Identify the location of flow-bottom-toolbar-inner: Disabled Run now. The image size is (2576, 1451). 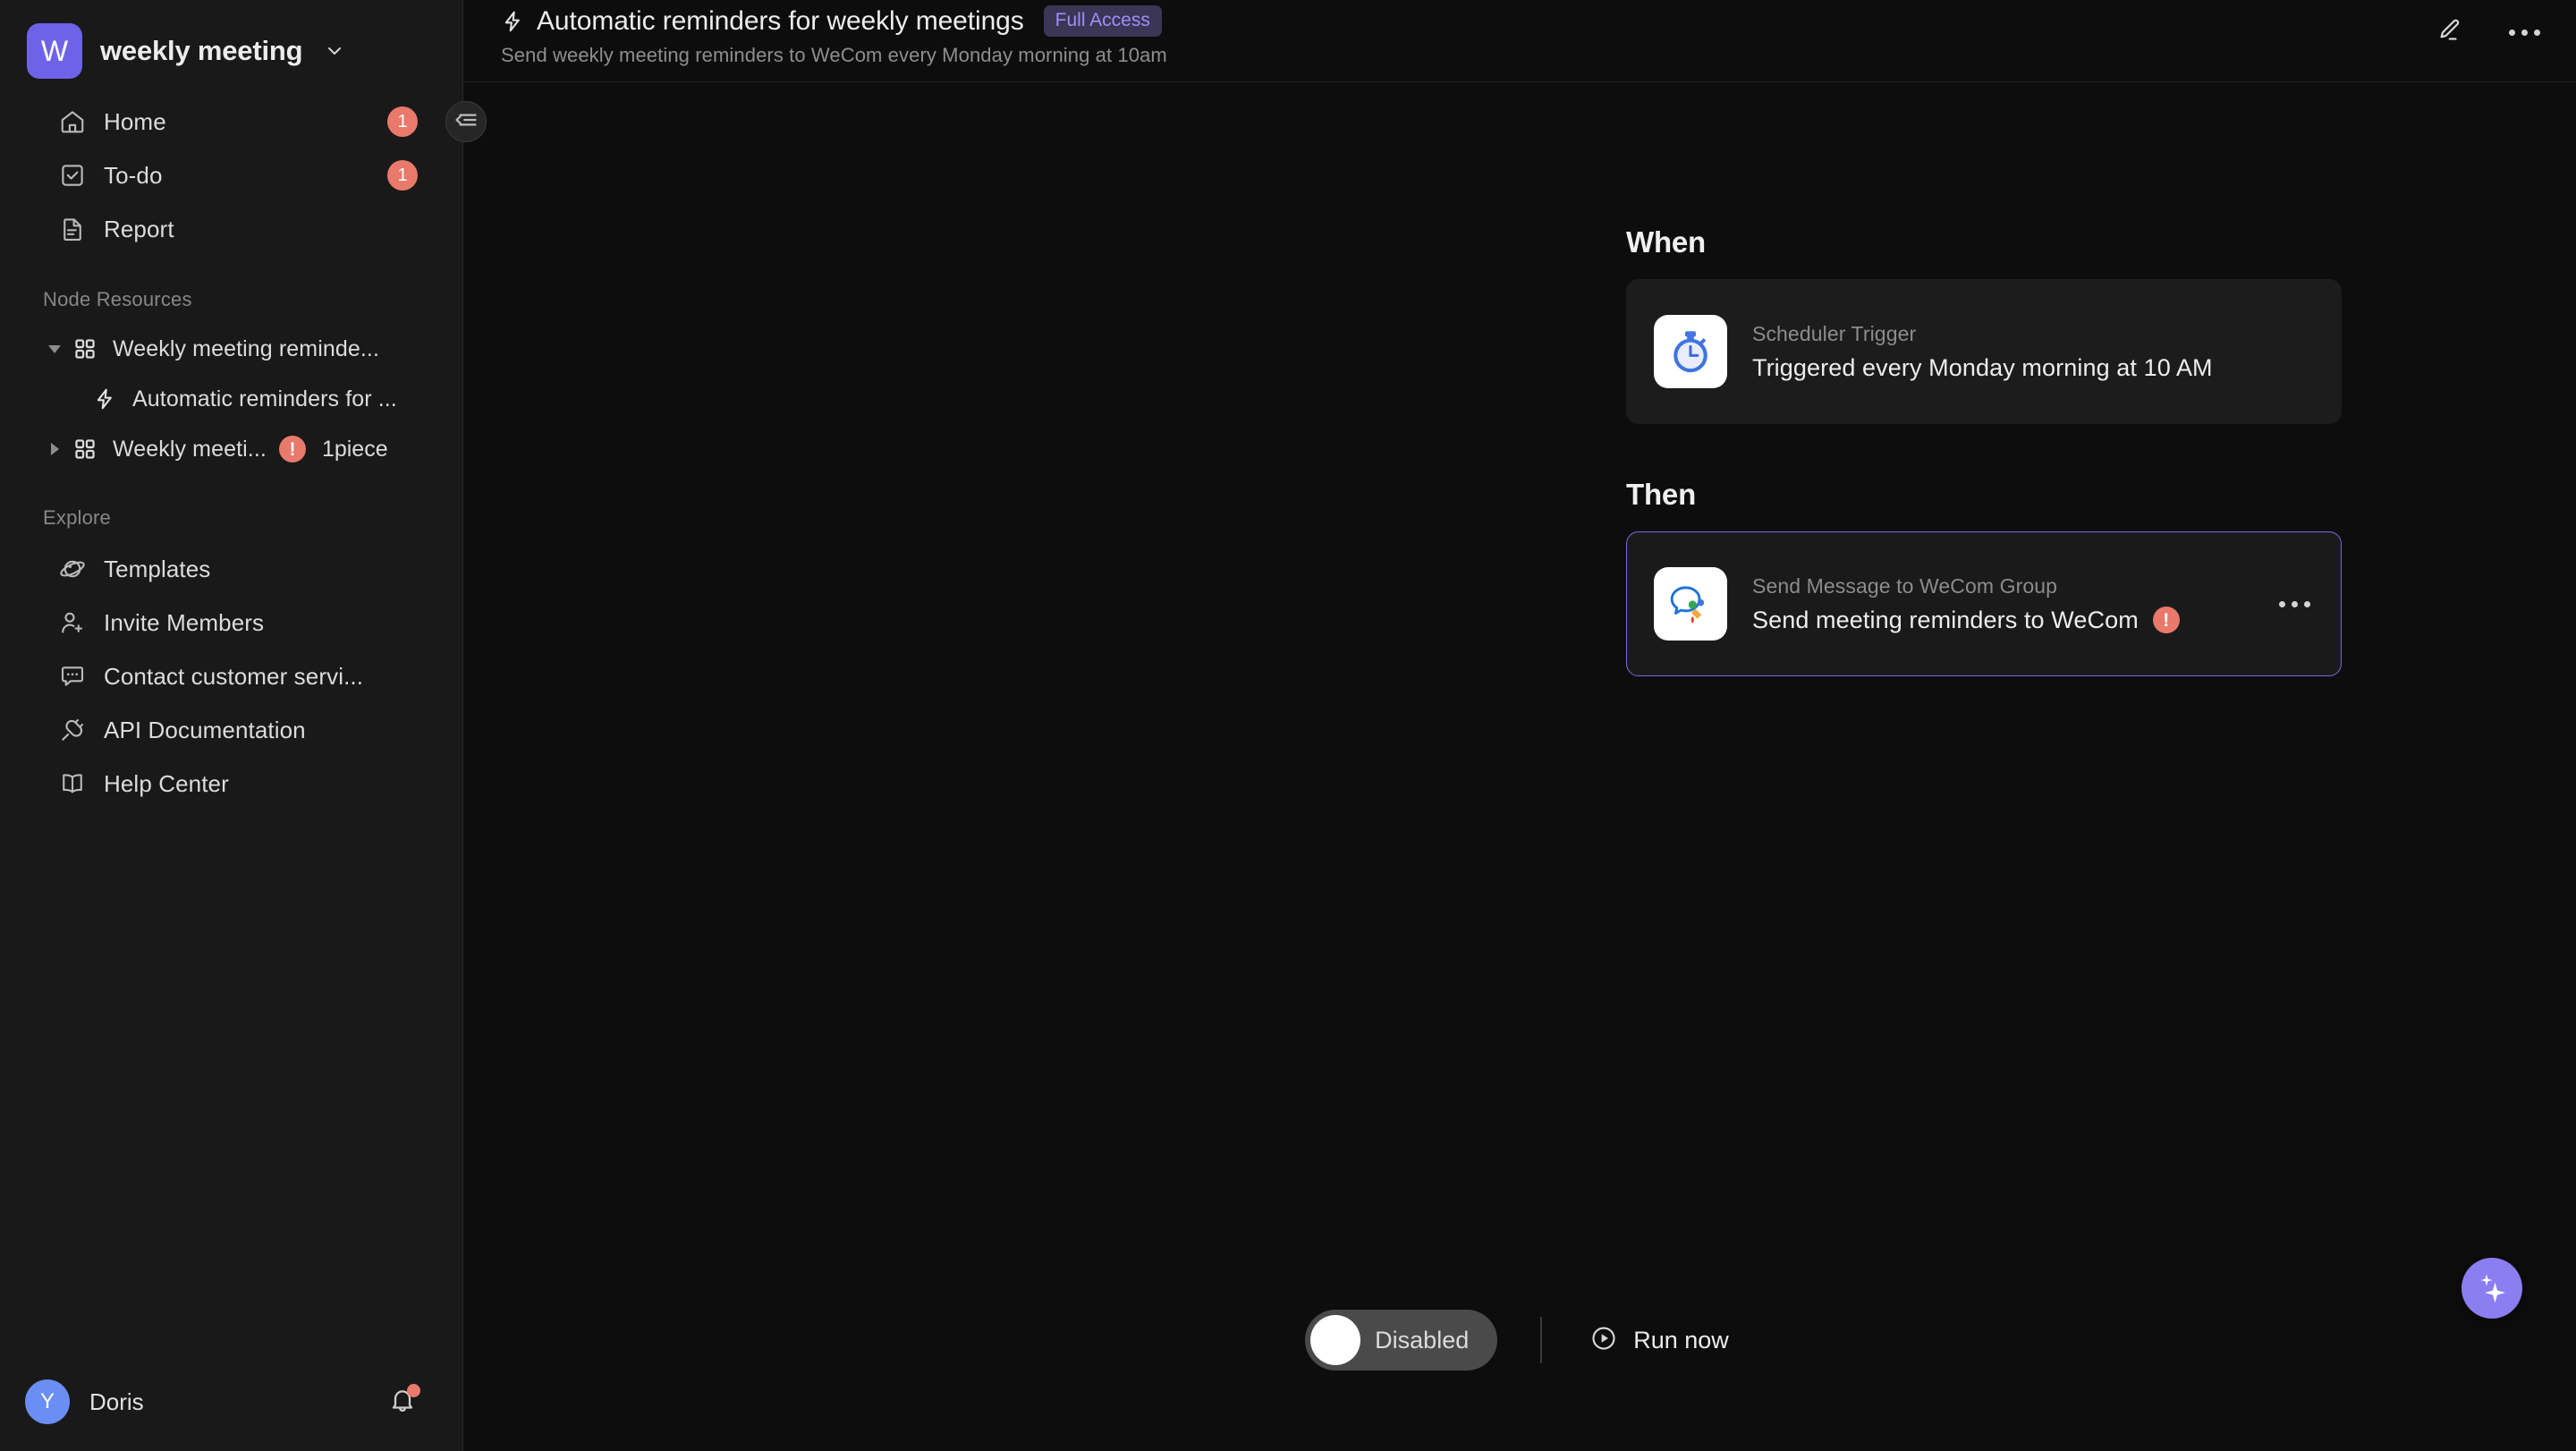
(1519, 1340).